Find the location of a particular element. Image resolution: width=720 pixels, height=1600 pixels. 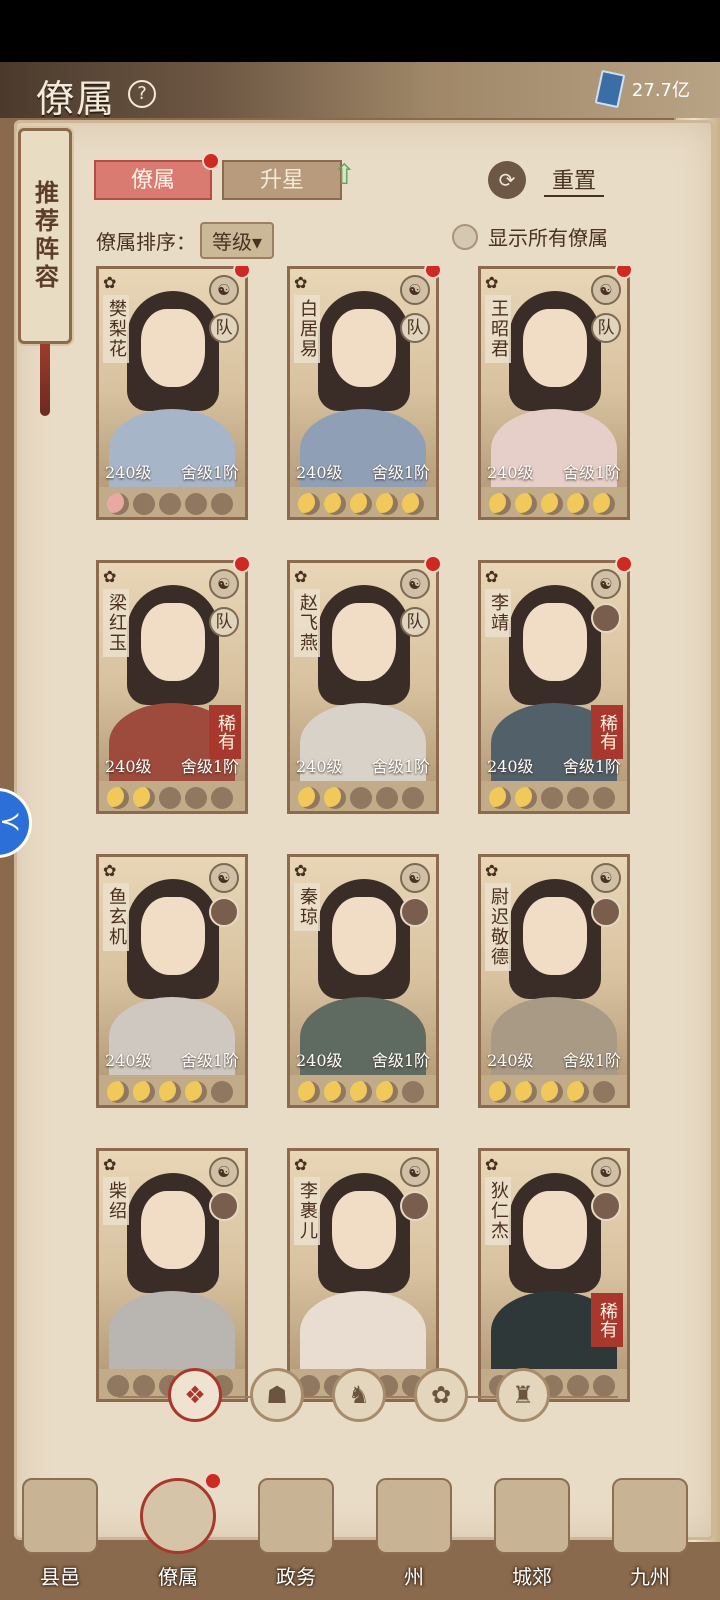

tab-star-up: 升星 ⇧ is located at coordinates (289, 179).